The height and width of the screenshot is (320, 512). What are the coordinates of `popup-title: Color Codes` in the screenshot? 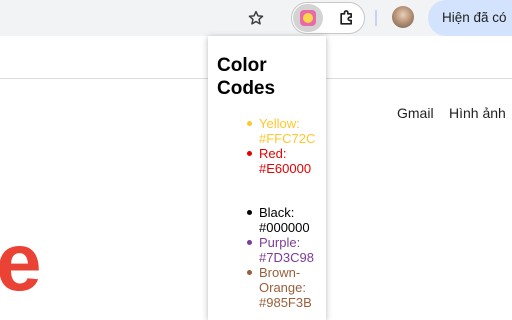 It's located at (267, 77).